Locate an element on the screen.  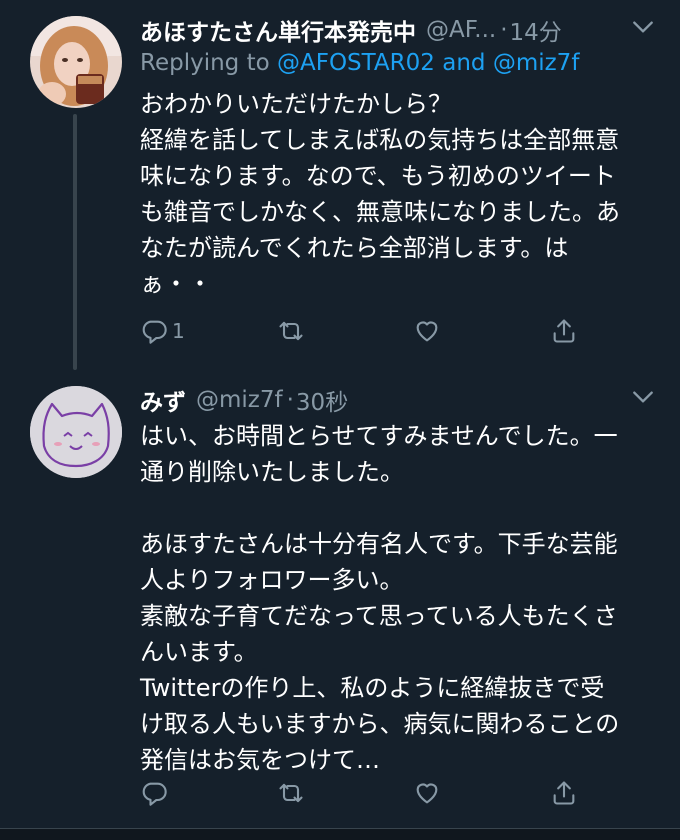
reply-button is located at coordinates (165, 793).